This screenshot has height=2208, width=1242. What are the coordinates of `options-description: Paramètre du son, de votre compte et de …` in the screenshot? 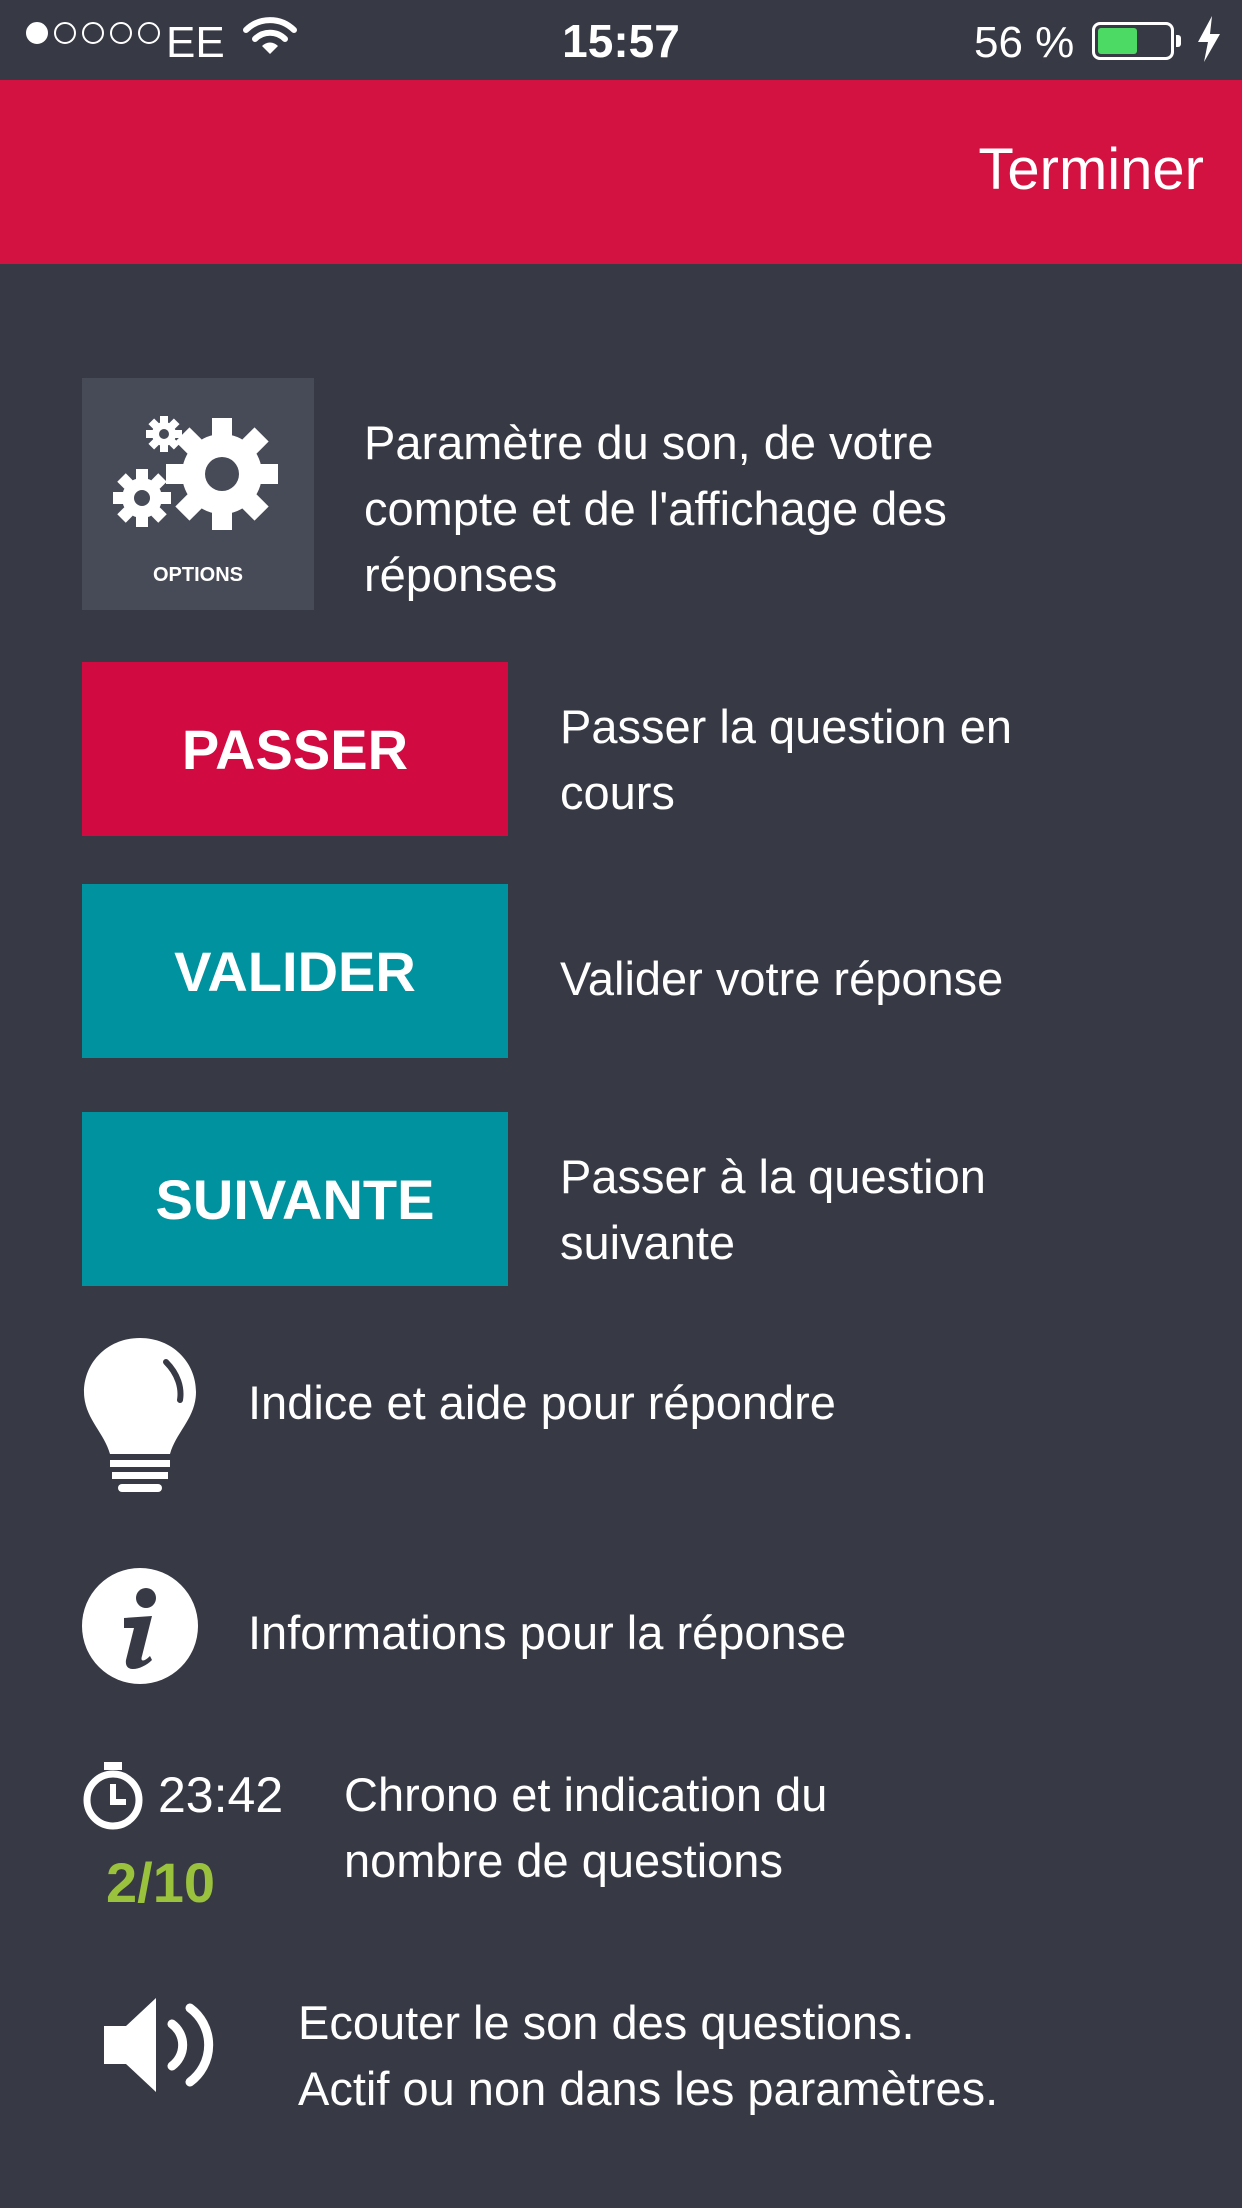 It's located at (655, 509).